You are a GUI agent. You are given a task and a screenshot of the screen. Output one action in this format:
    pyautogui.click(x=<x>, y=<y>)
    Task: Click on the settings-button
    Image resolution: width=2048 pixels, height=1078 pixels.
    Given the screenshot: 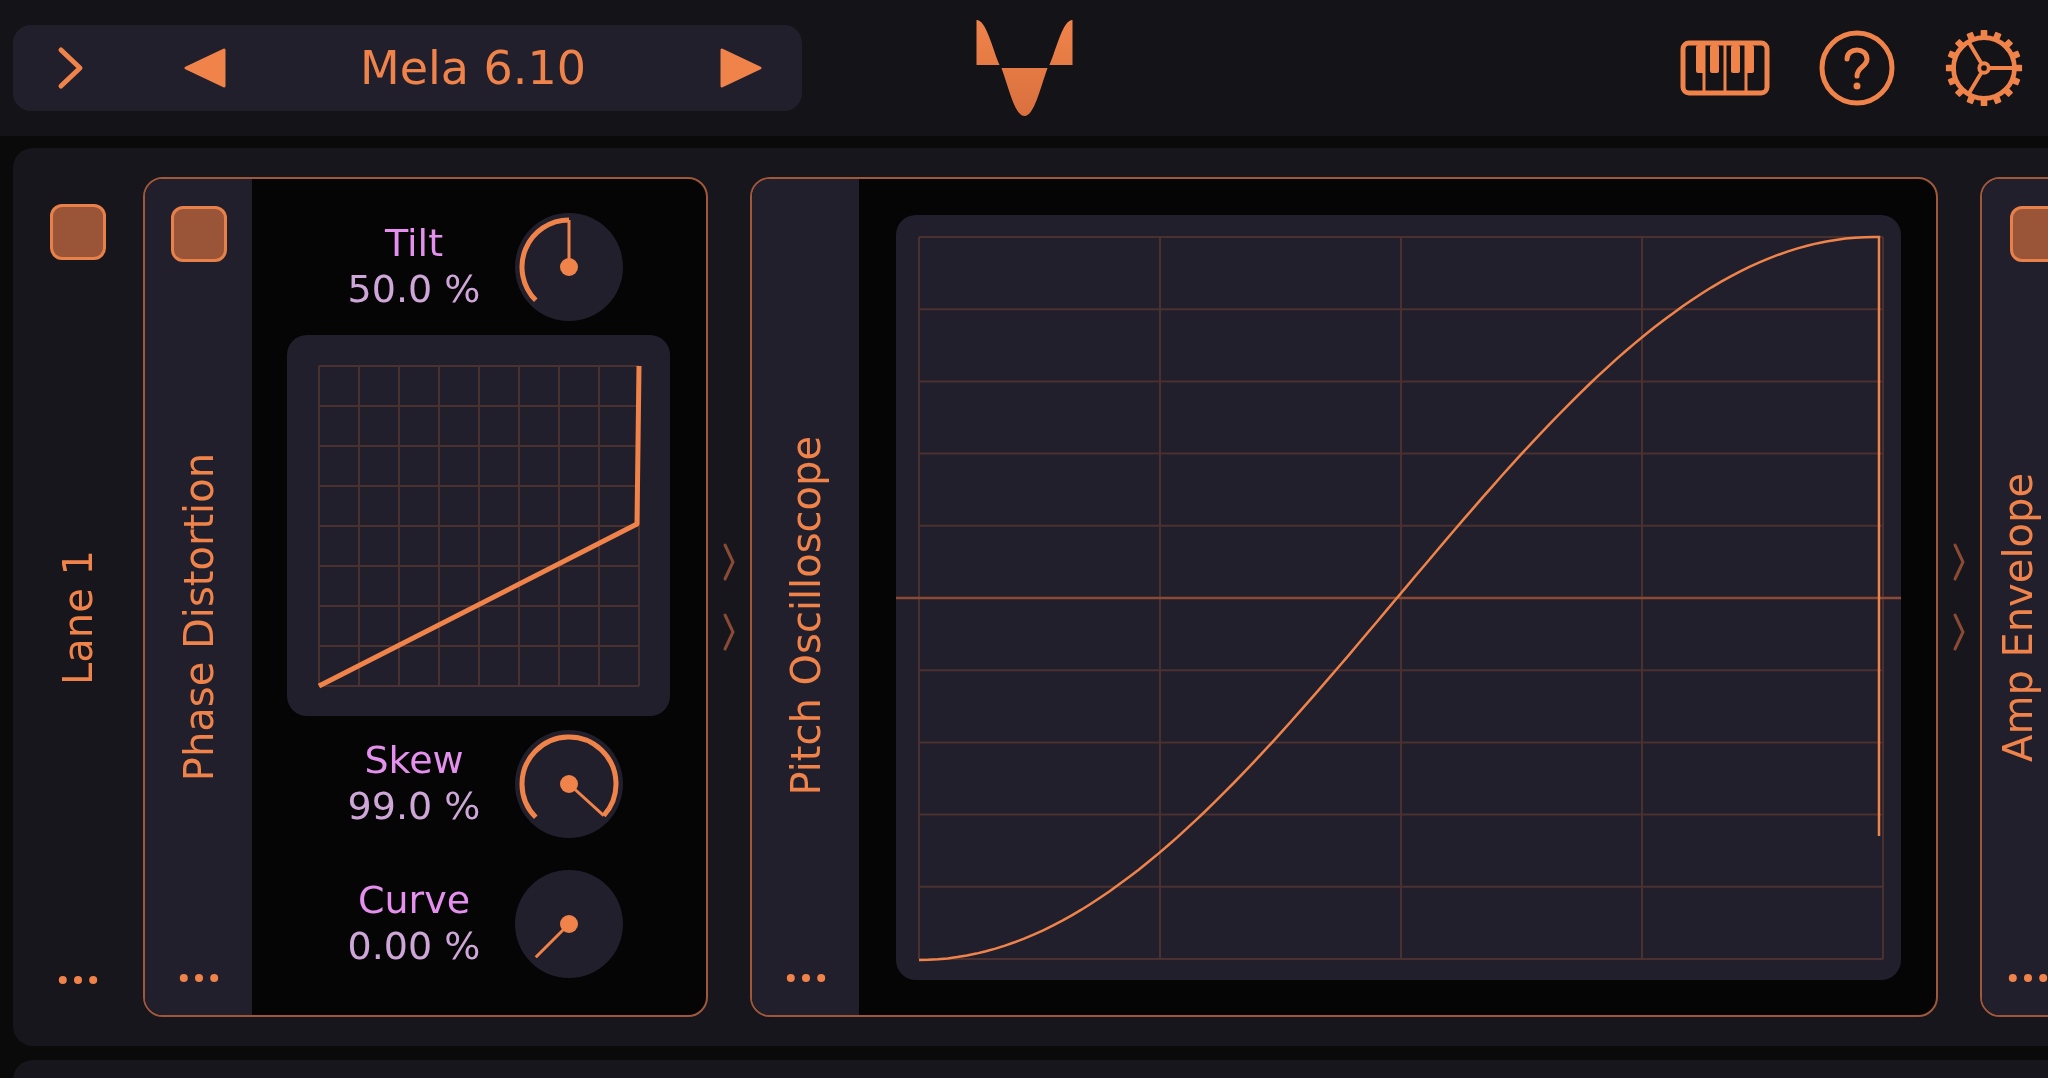 What is the action you would take?
    pyautogui.click(x=1984, y=68)
    